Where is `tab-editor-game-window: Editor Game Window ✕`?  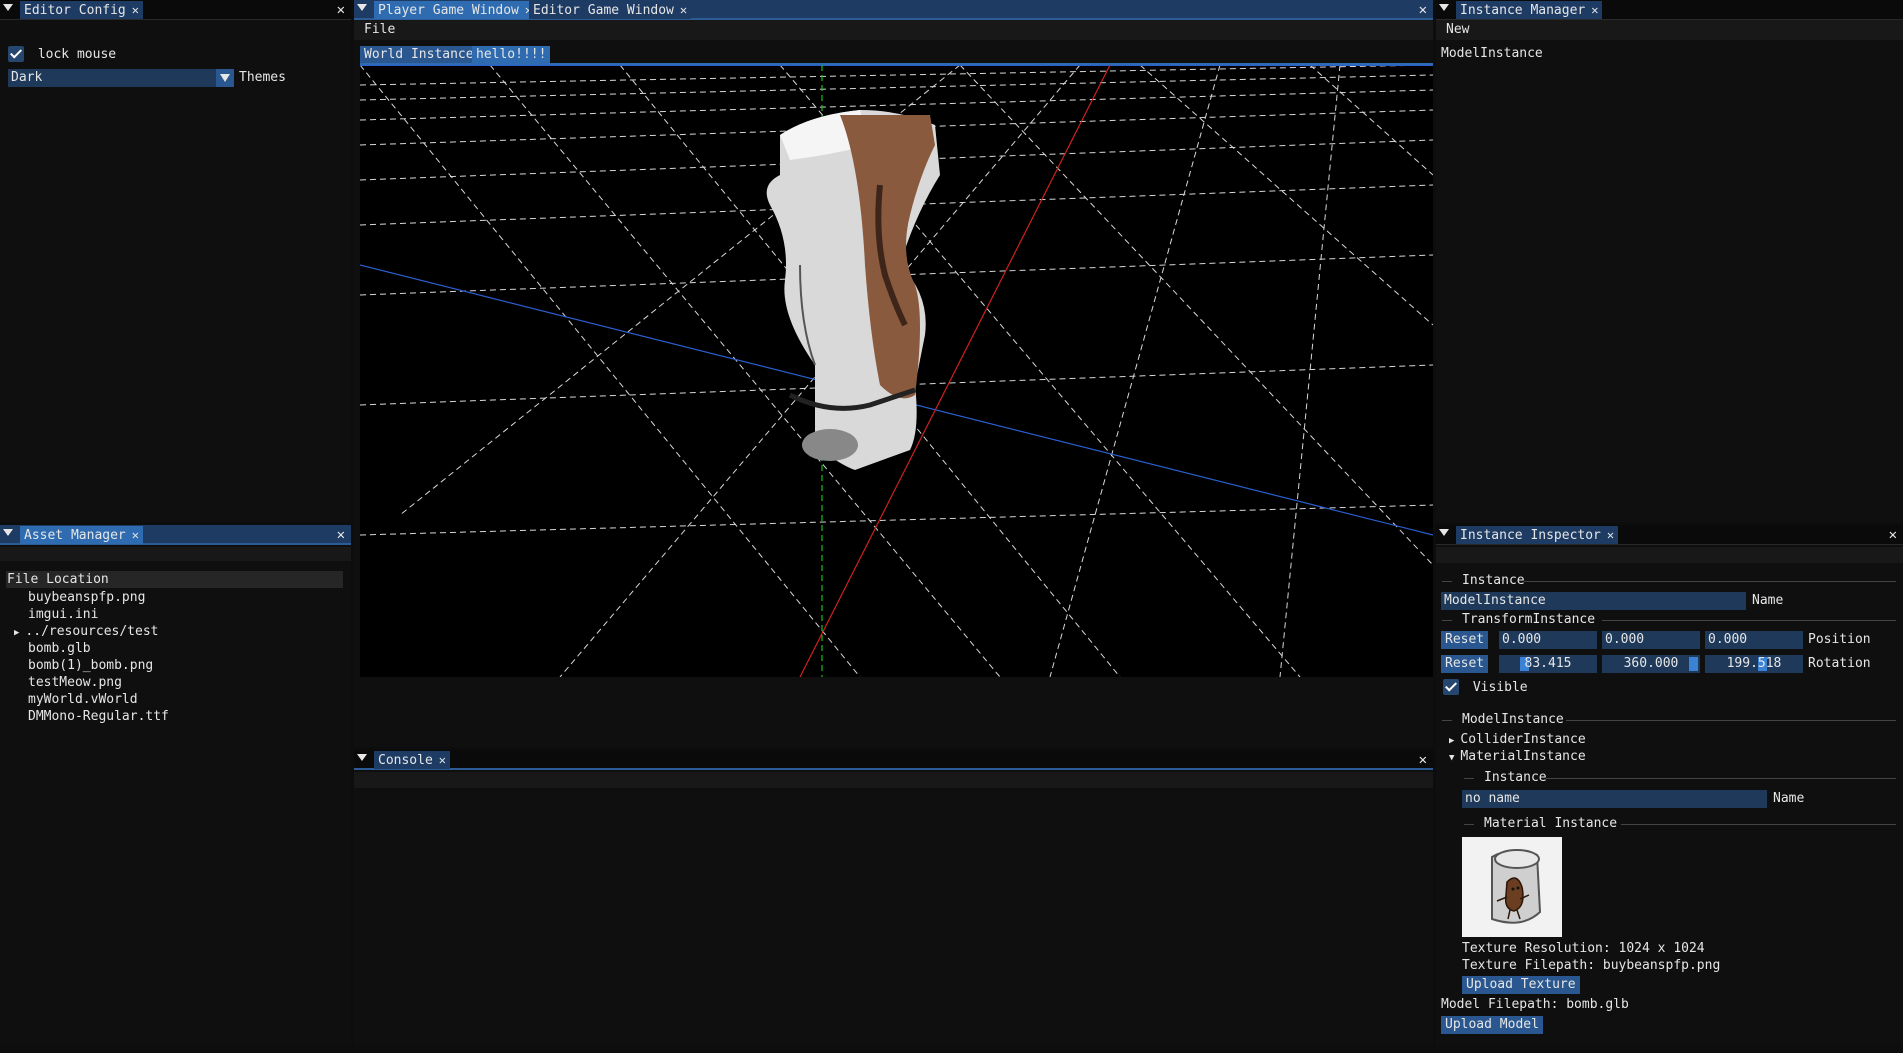
tab-editor-game-window: Editor Game Window ✕ is located at coordinates (610, 10).